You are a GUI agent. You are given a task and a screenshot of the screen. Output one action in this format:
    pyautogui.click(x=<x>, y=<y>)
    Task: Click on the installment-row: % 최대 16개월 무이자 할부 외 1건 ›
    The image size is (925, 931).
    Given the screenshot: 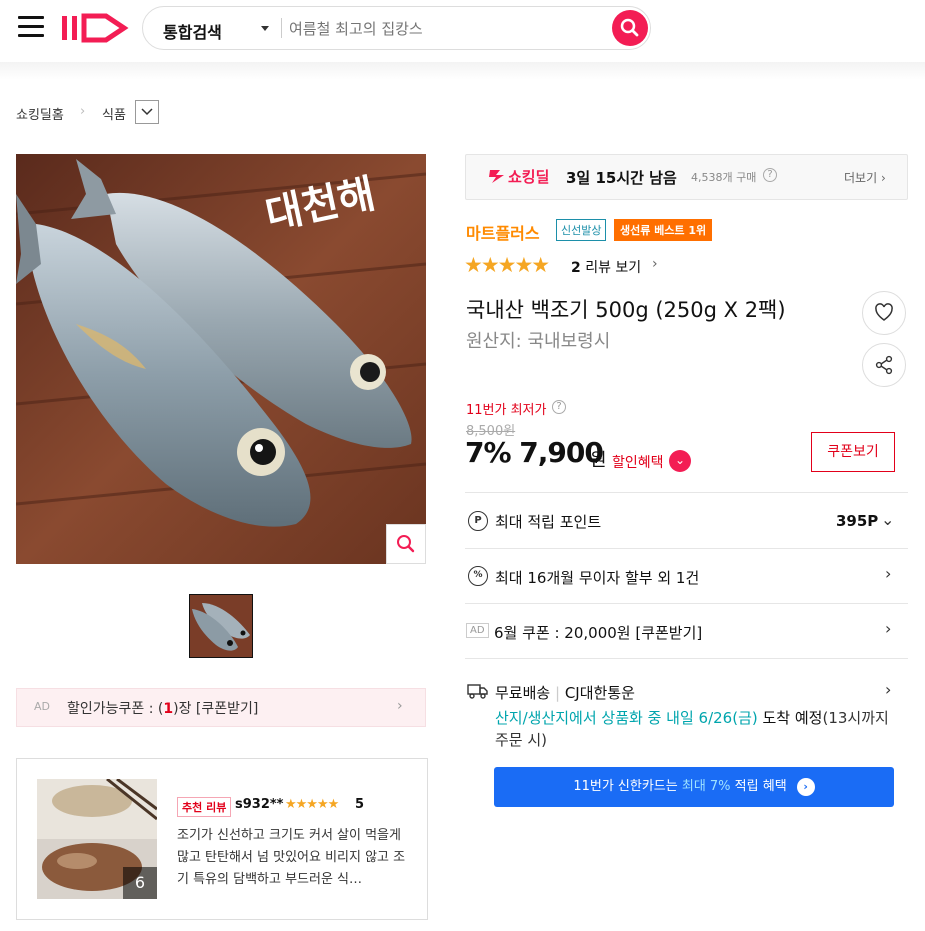 What is the action you would take?
    pyautogui.click(x=686, y=576)
    